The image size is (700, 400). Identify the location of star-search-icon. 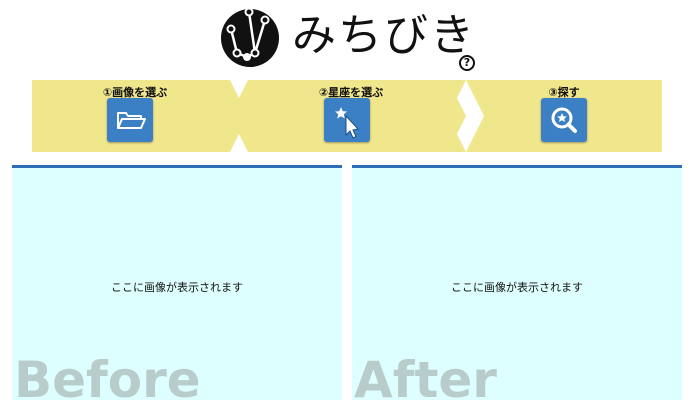
(564, 120).